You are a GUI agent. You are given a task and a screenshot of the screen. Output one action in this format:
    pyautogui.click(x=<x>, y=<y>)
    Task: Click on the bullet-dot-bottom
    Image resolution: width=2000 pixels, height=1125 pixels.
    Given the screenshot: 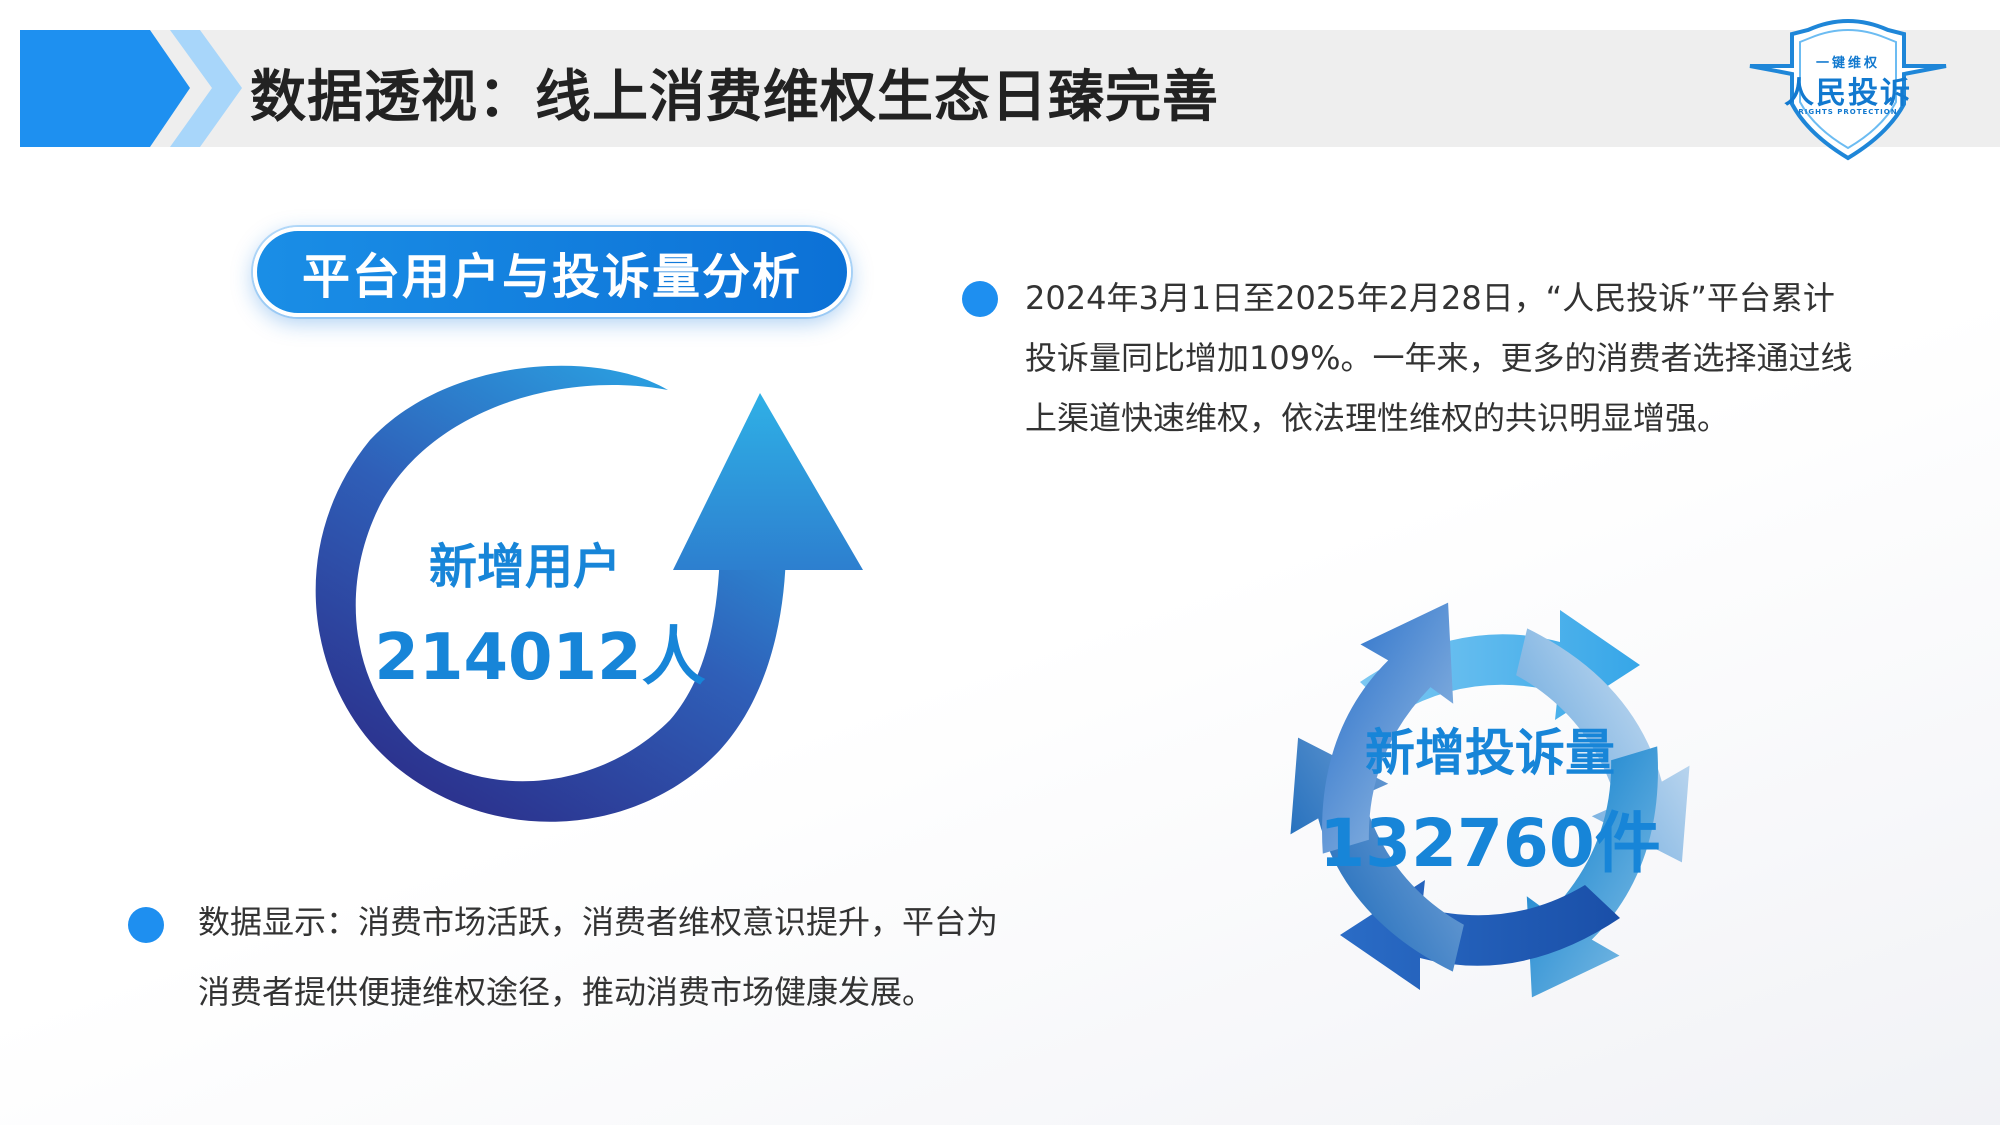 What is the action you would take?
    pyautogui.click(x=146, y=925)
    